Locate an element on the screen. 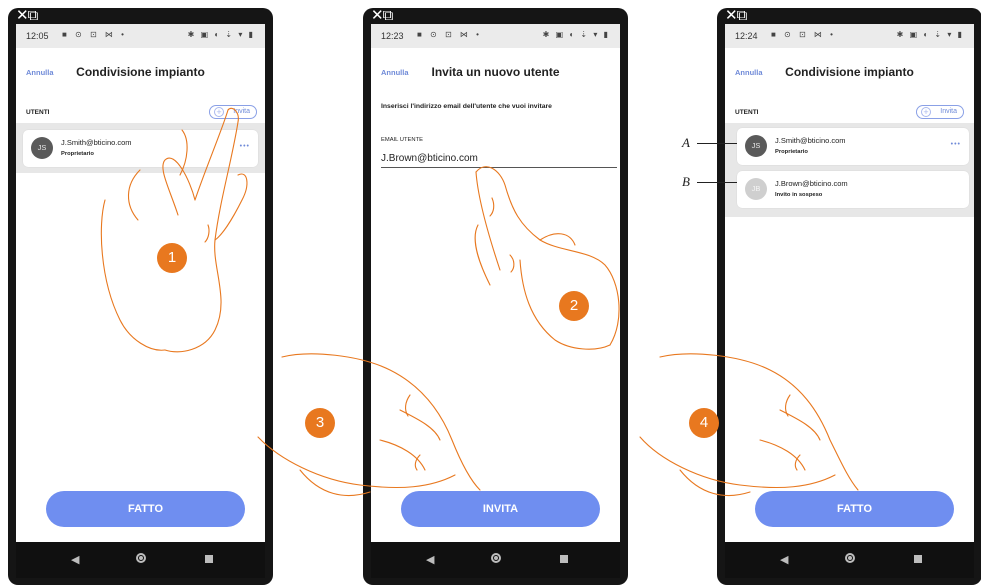 The image size is (981, 587). user-role: Invito in sospeso is located at coordinates (799, 195).